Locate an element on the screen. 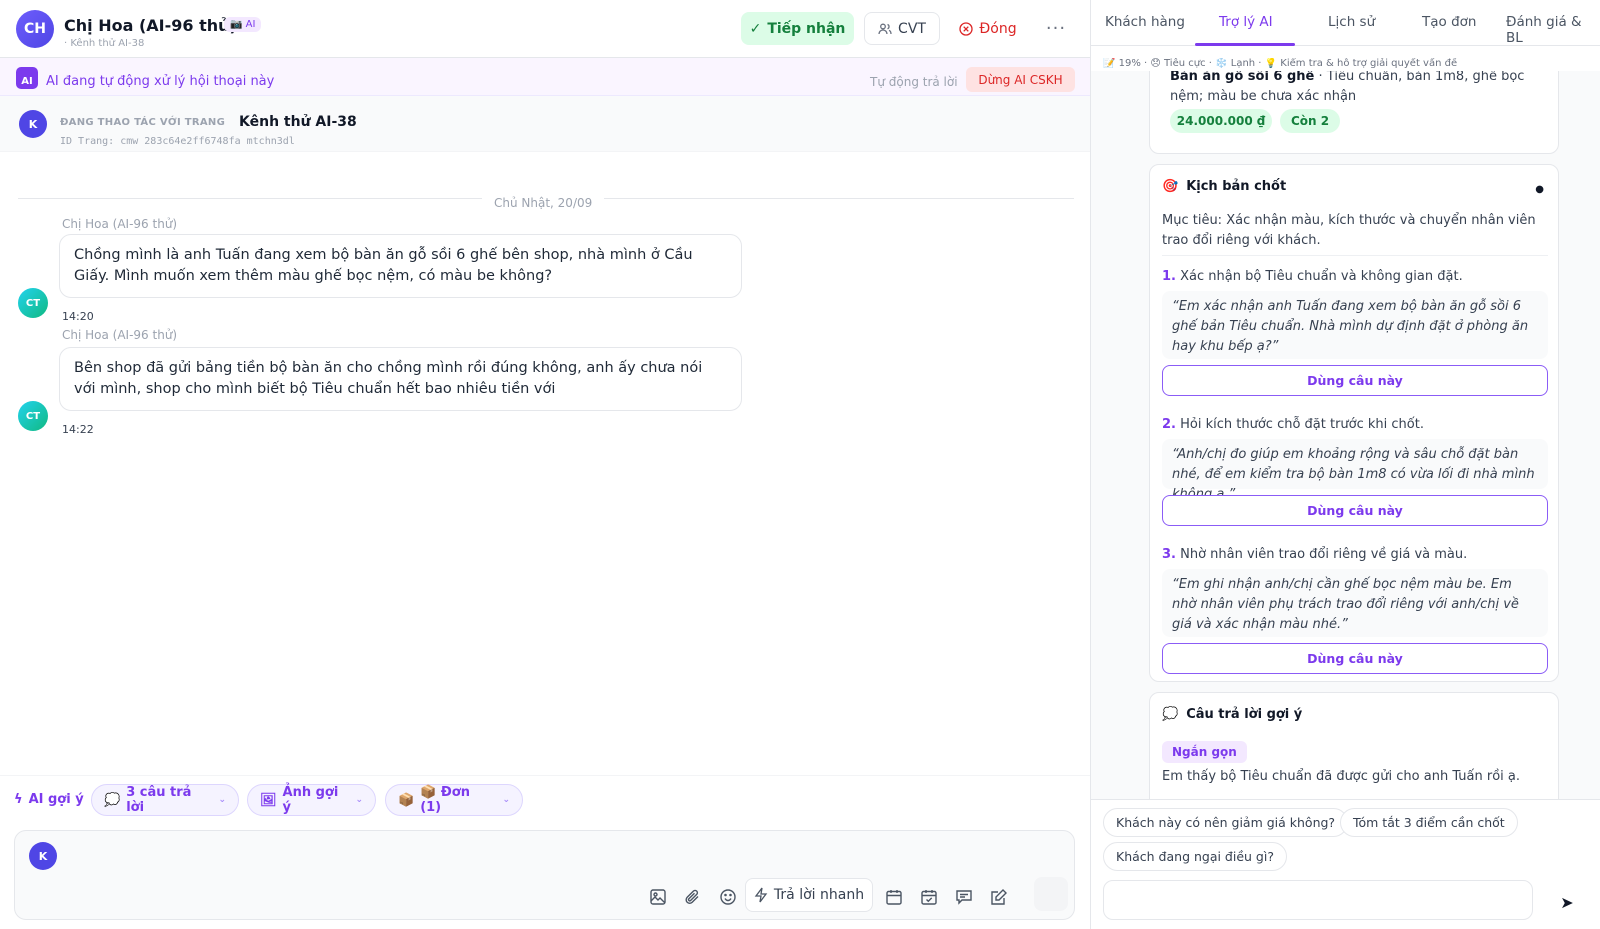  product-price: 24.000.000 ₫ is located at coordinates (1221, 121).